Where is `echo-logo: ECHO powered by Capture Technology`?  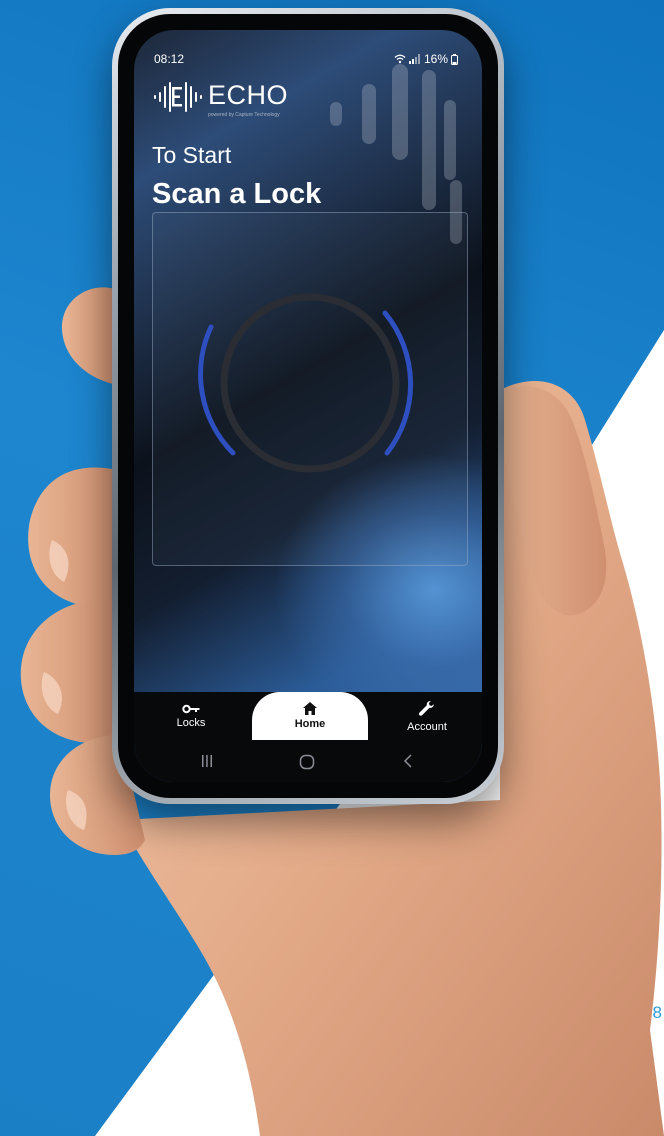 echo-logo: ECHO powered by Capture Technology is located at coordinates (220, 98).